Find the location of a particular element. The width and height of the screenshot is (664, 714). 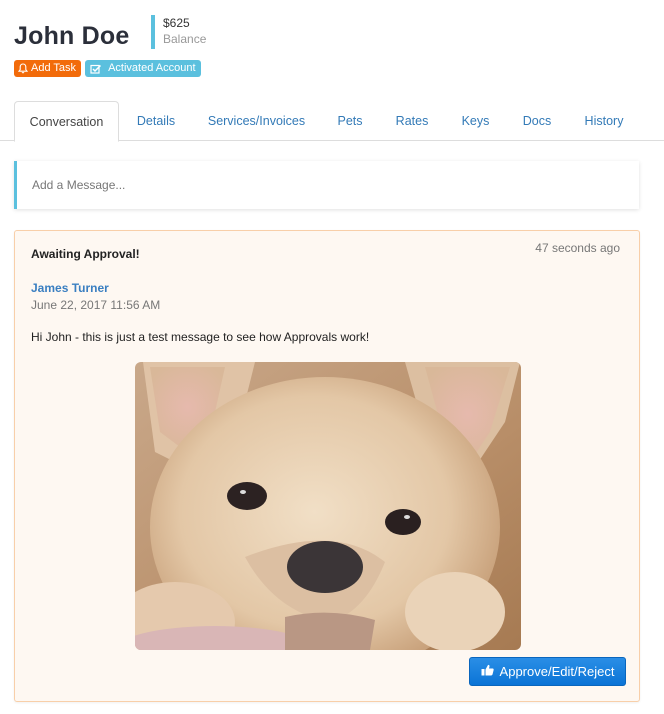

customer-name: John Doe is located at coordinates (72, 36).